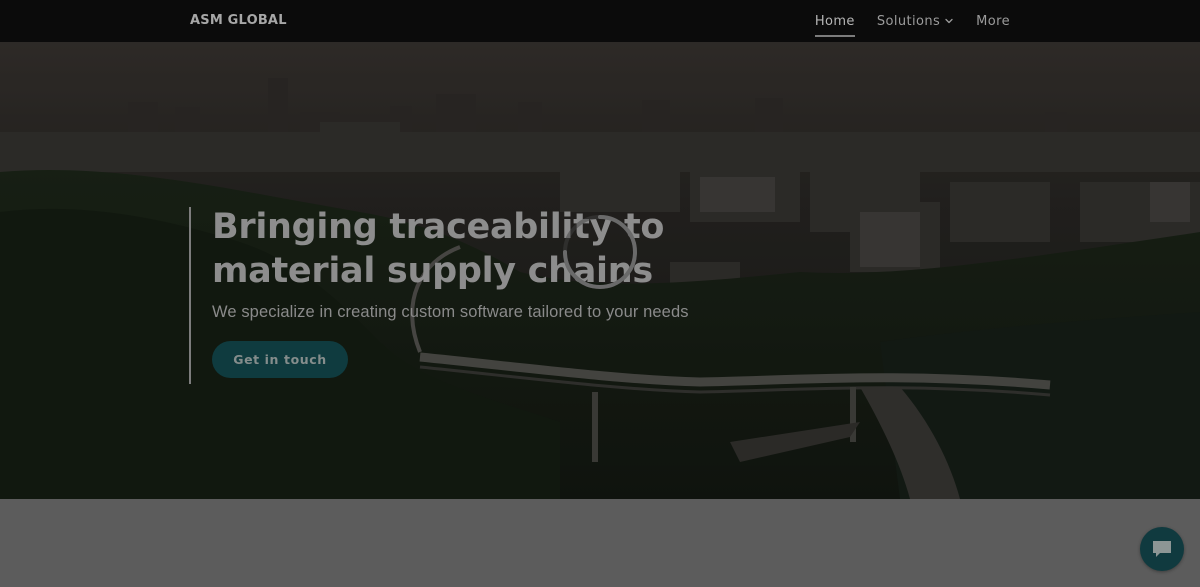 Image resolution: width=1200 pixels, height=587 pixels. I want to click on loading-spinner-icon, so click(600, 252).